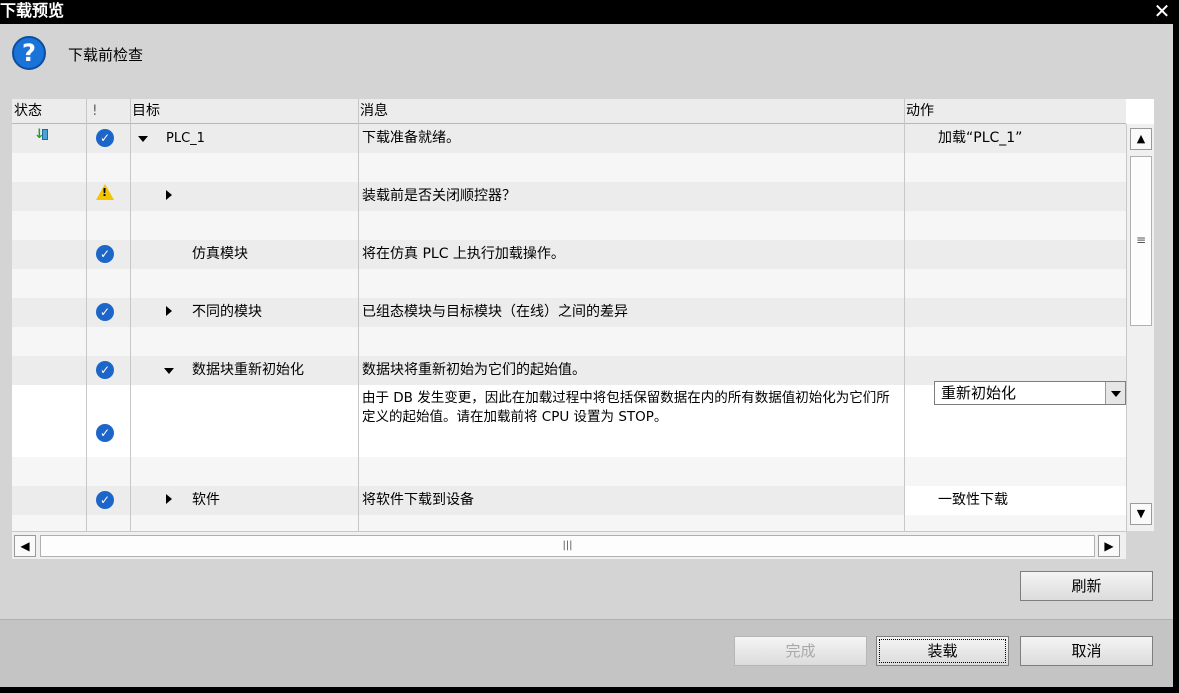  Describe the element at coordinates (1115, 393) in the screenshot. I see `chevron-down-icon` at that location.